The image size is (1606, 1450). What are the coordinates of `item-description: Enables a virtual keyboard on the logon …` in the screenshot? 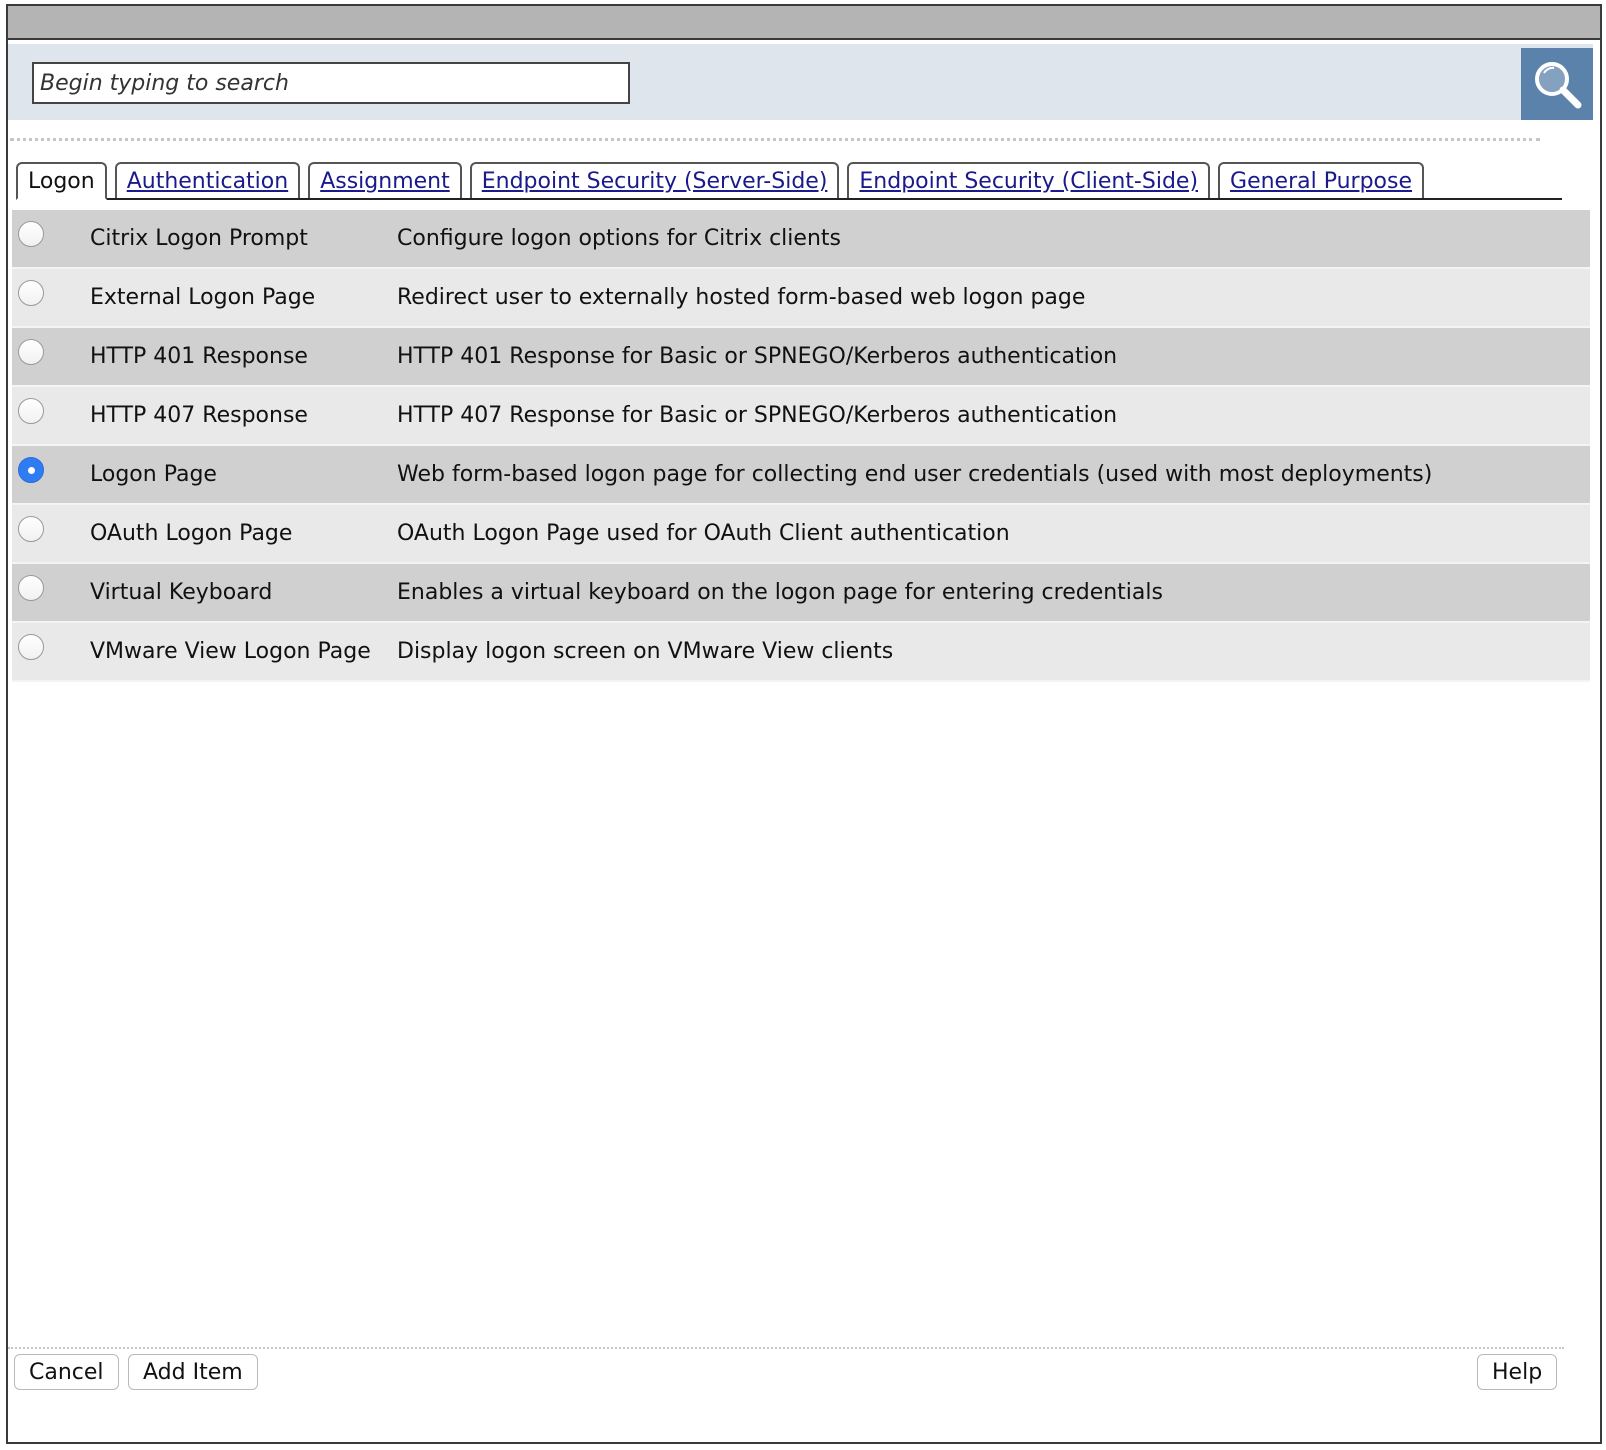 It's located at (780, 592).